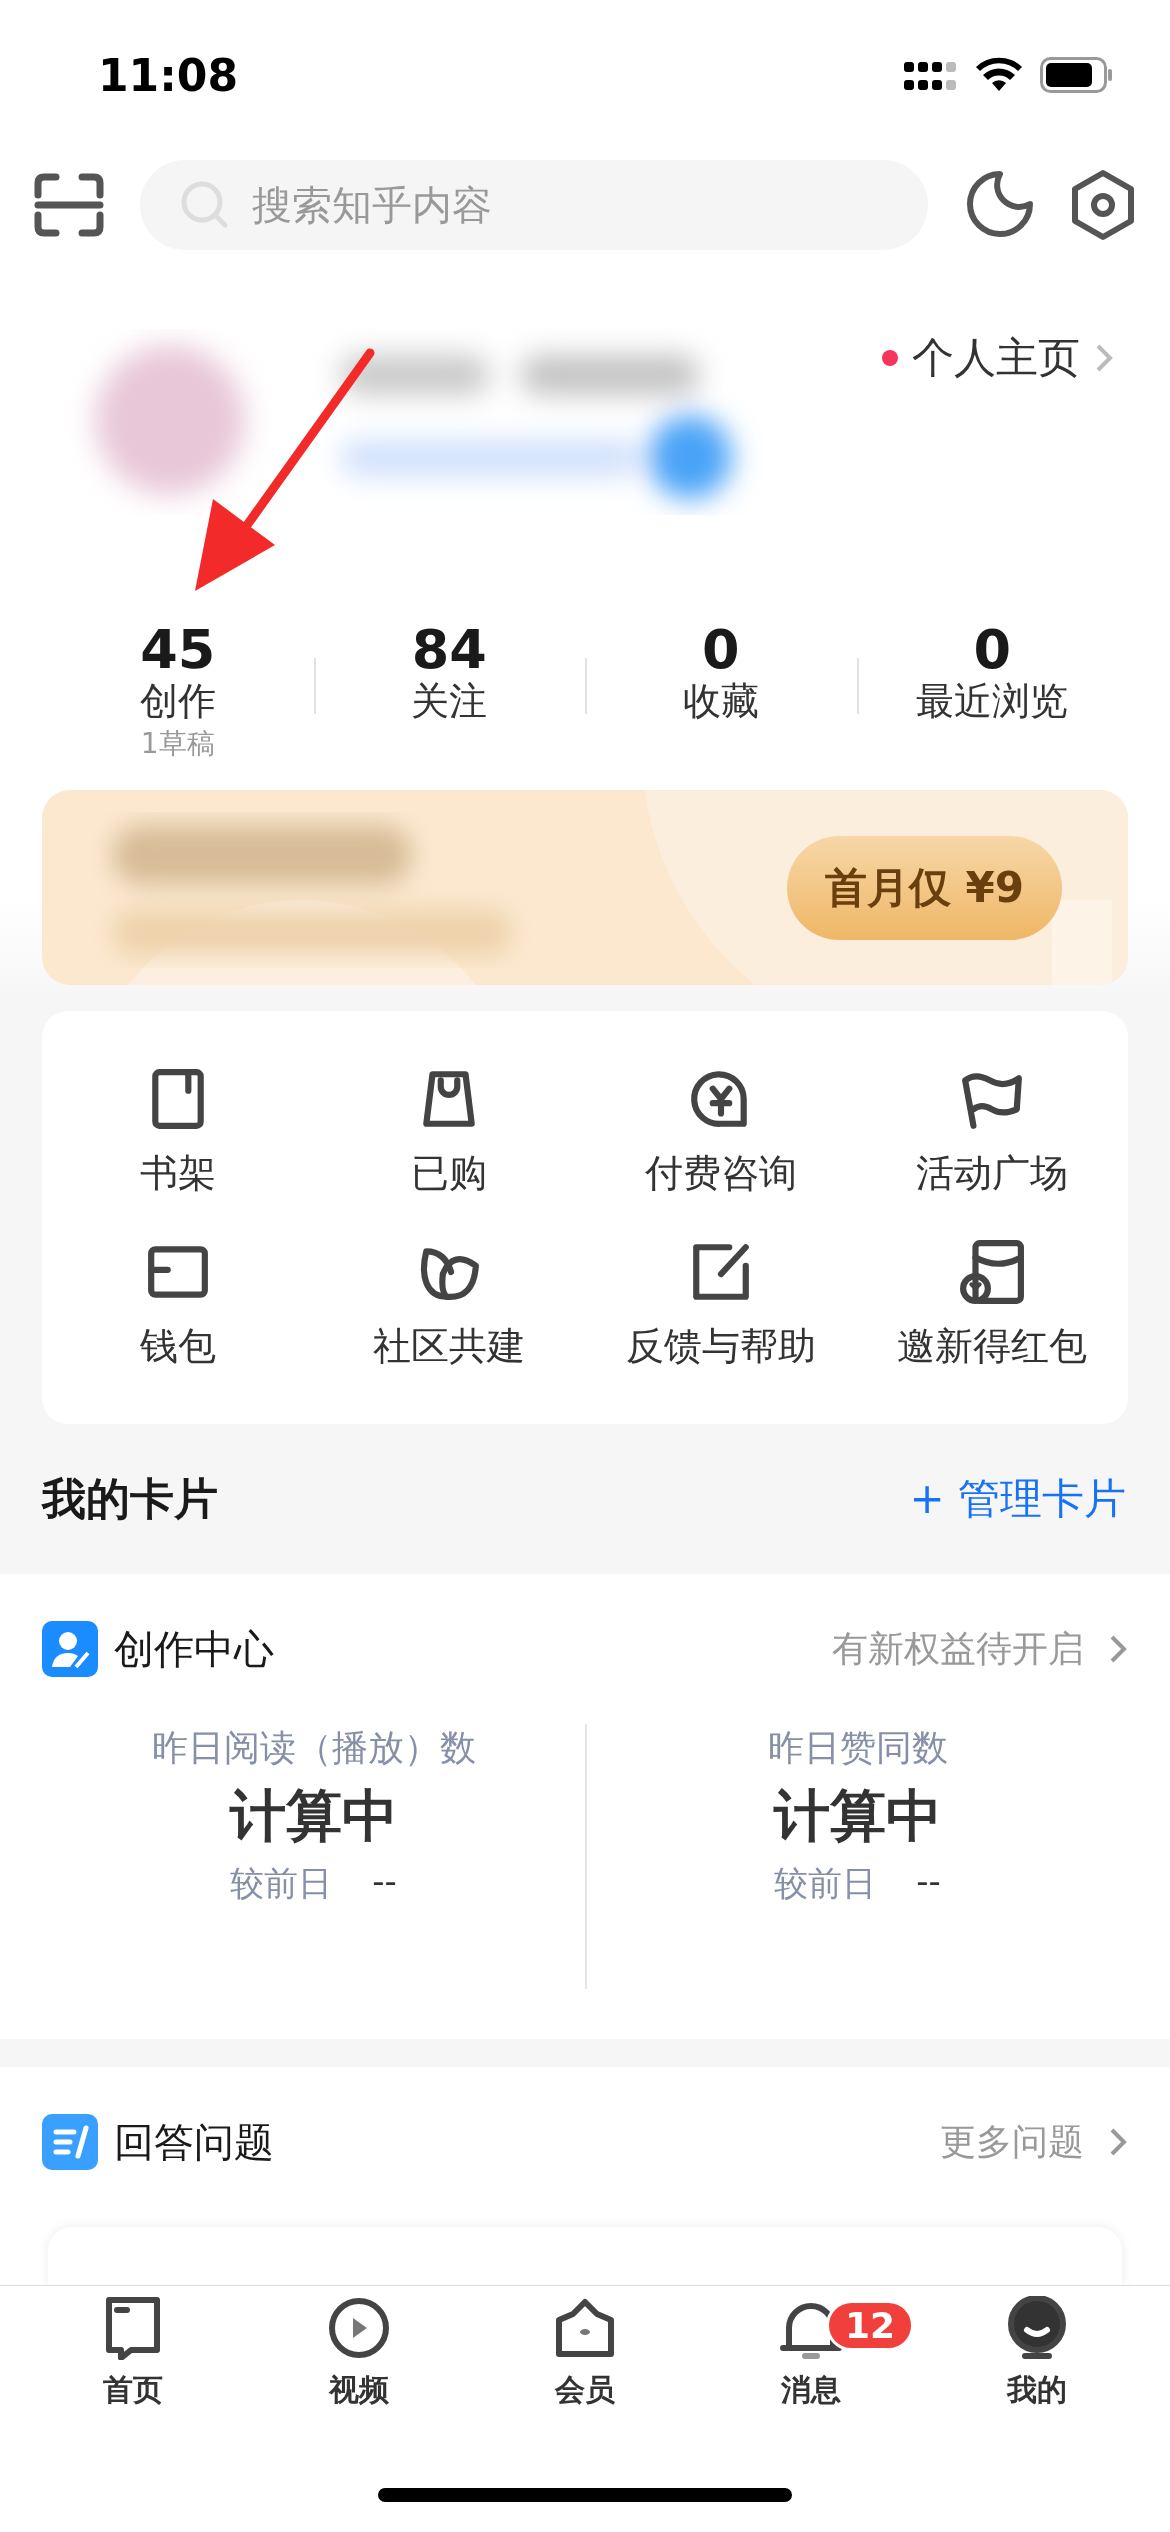 Image resolution: width=1170 pixels, height=2532 pixels. I want to click on tab-item: 首页, so click(133, 2353).